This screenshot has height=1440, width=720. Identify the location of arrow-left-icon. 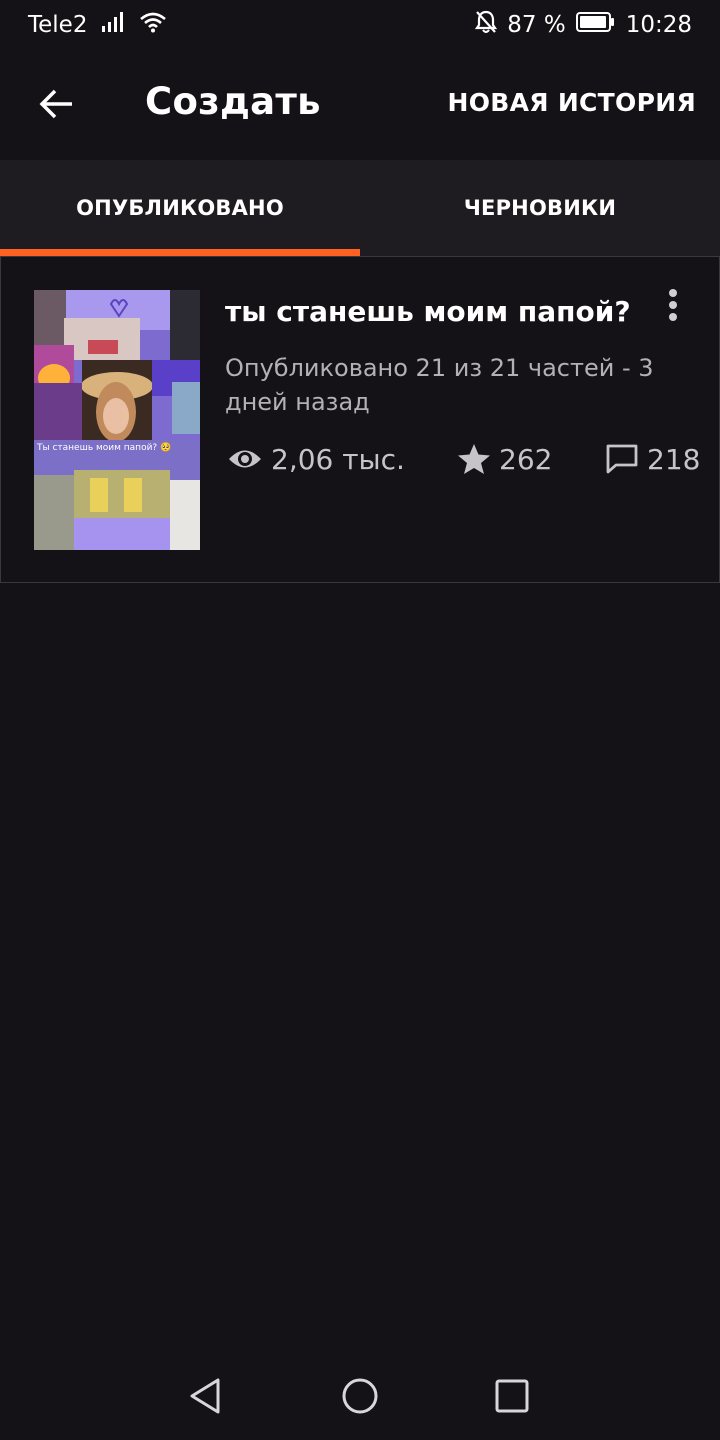
(55, 104).